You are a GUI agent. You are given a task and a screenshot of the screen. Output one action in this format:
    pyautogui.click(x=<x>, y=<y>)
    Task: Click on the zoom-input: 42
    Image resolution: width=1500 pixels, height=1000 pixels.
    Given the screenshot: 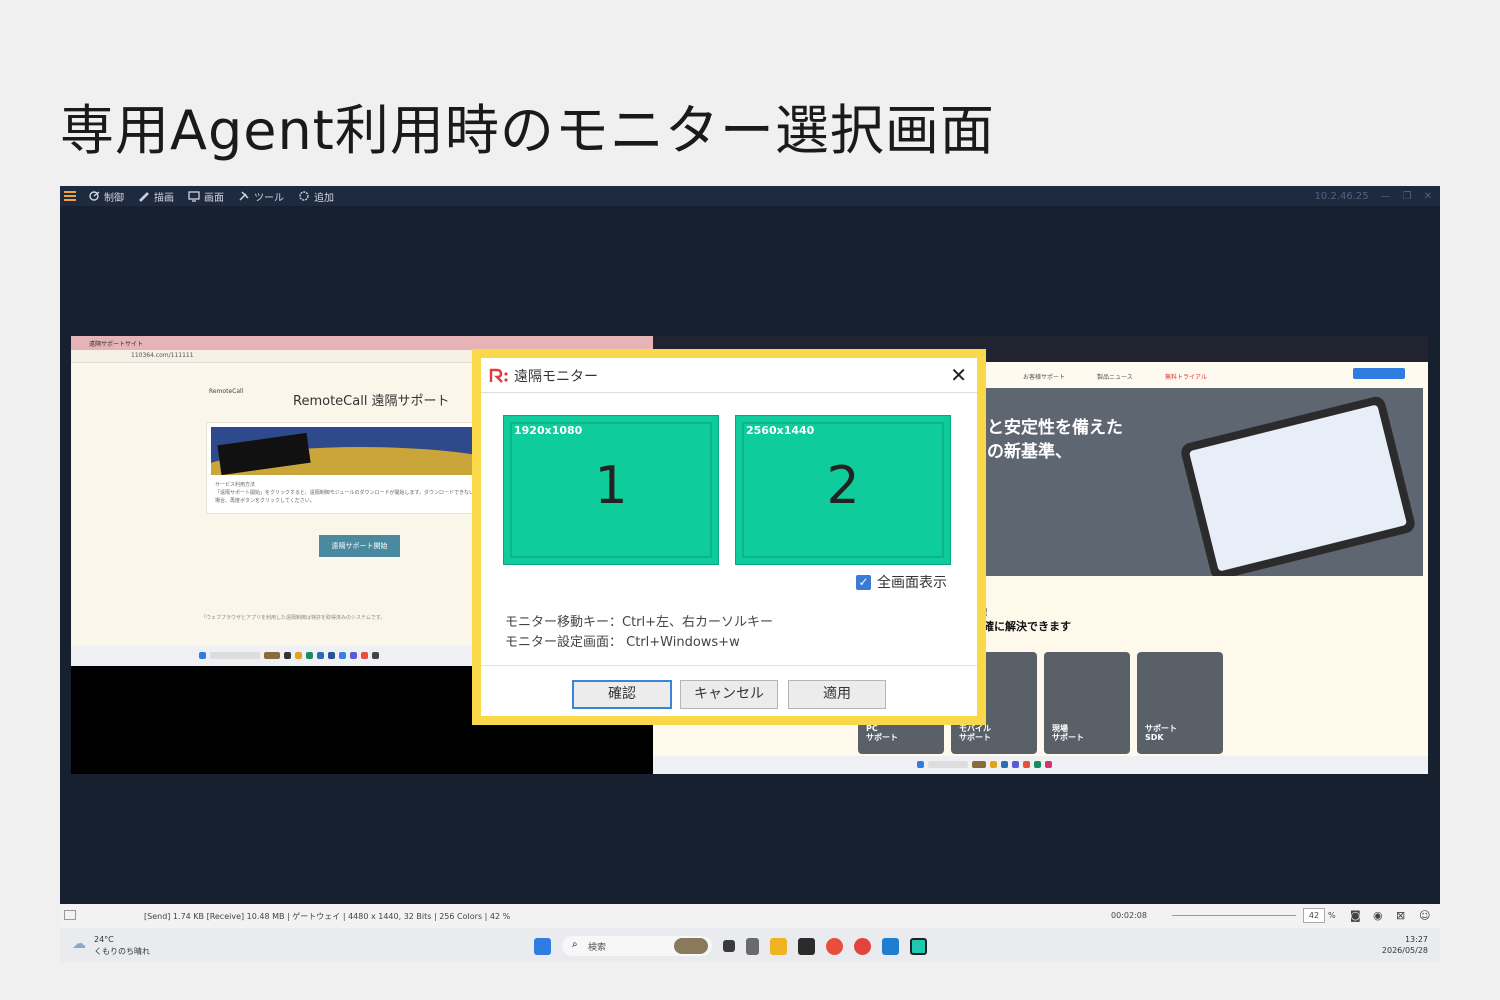 What is the action you would take?
    pyautogui.click(x=1314, y=915)
    